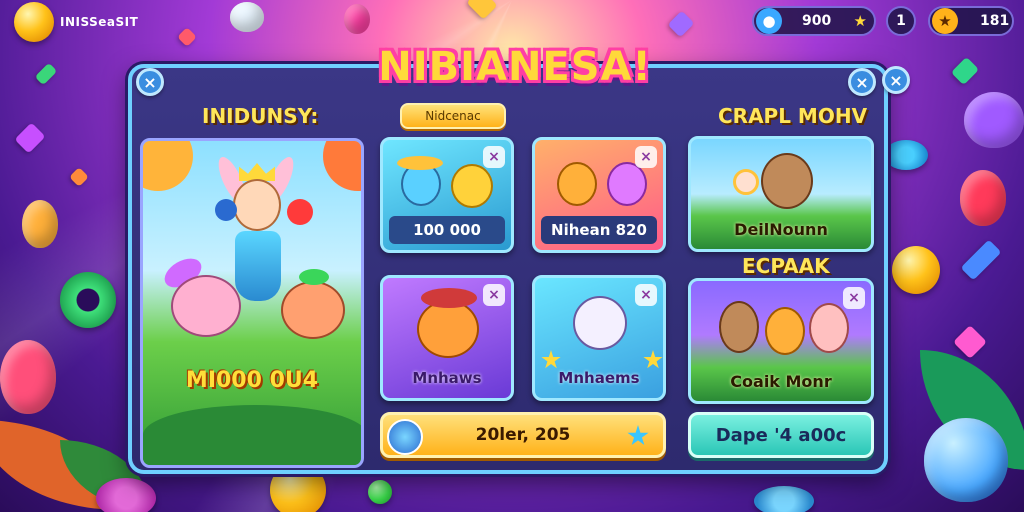 The image size is (1024, 512). I want to click on heart-decoration, so click(994, 120).